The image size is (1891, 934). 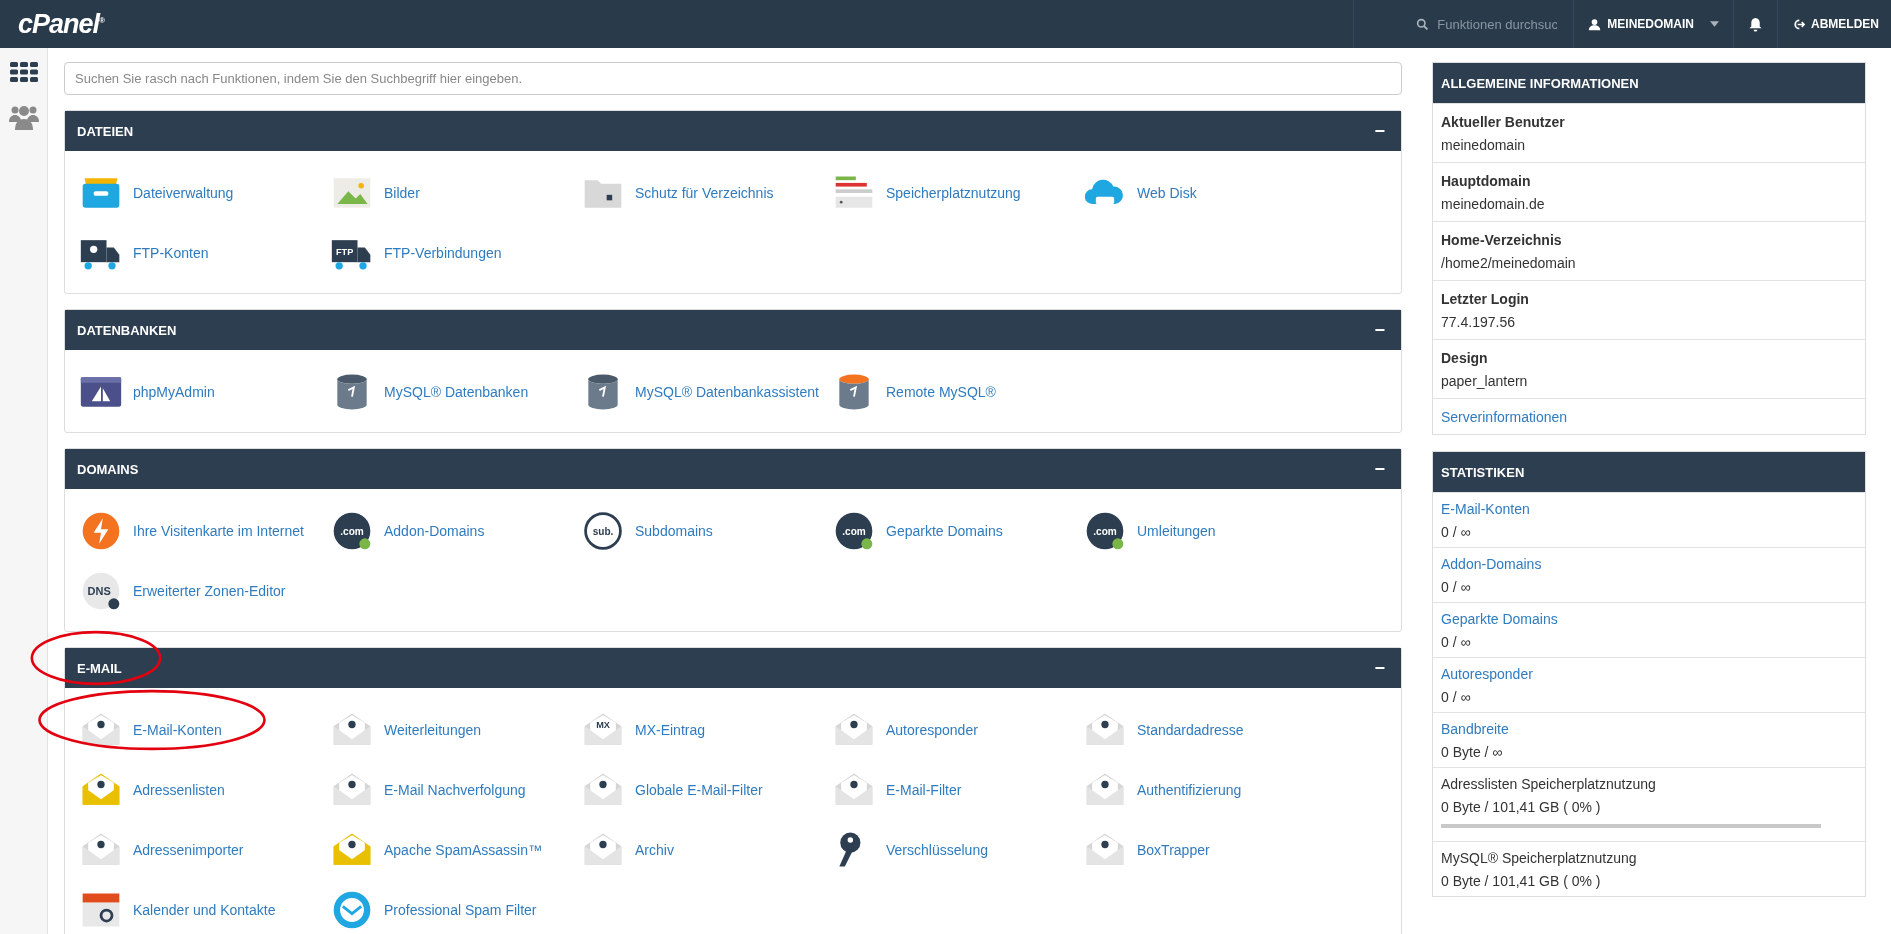 What do you see at coordinates (1484, 145) in the screenshot?
I see `info-value: meinedomain` at bounding box center [1484, 145].